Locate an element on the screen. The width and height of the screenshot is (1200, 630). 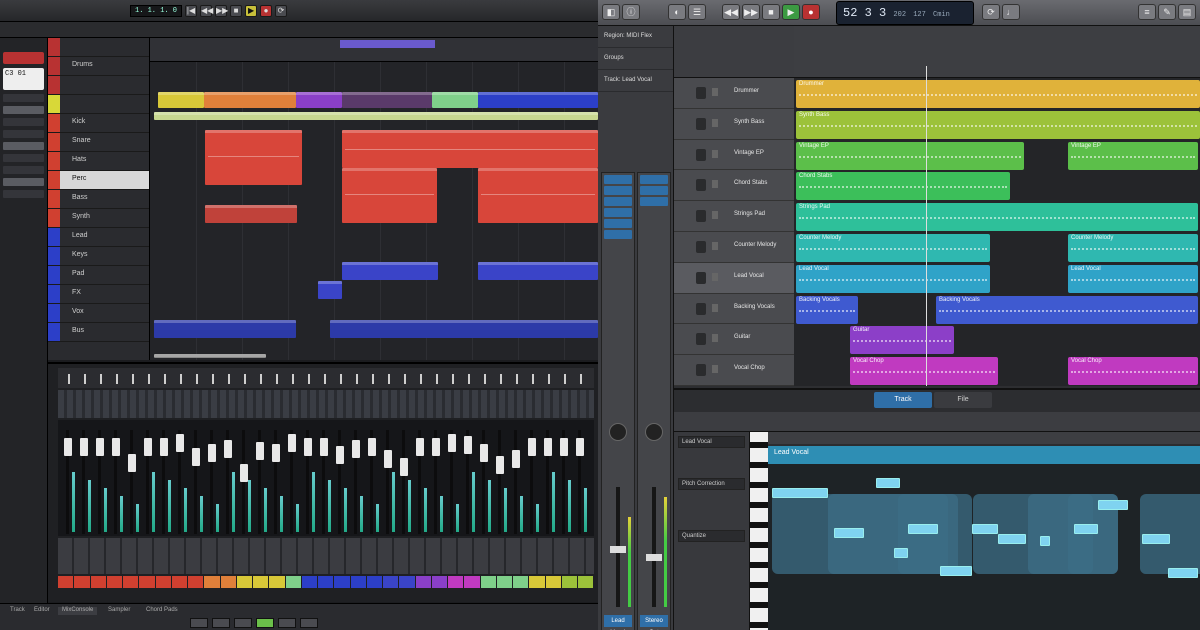
editor-region-field: Lead Vocal is located at coordinates (711, 442).